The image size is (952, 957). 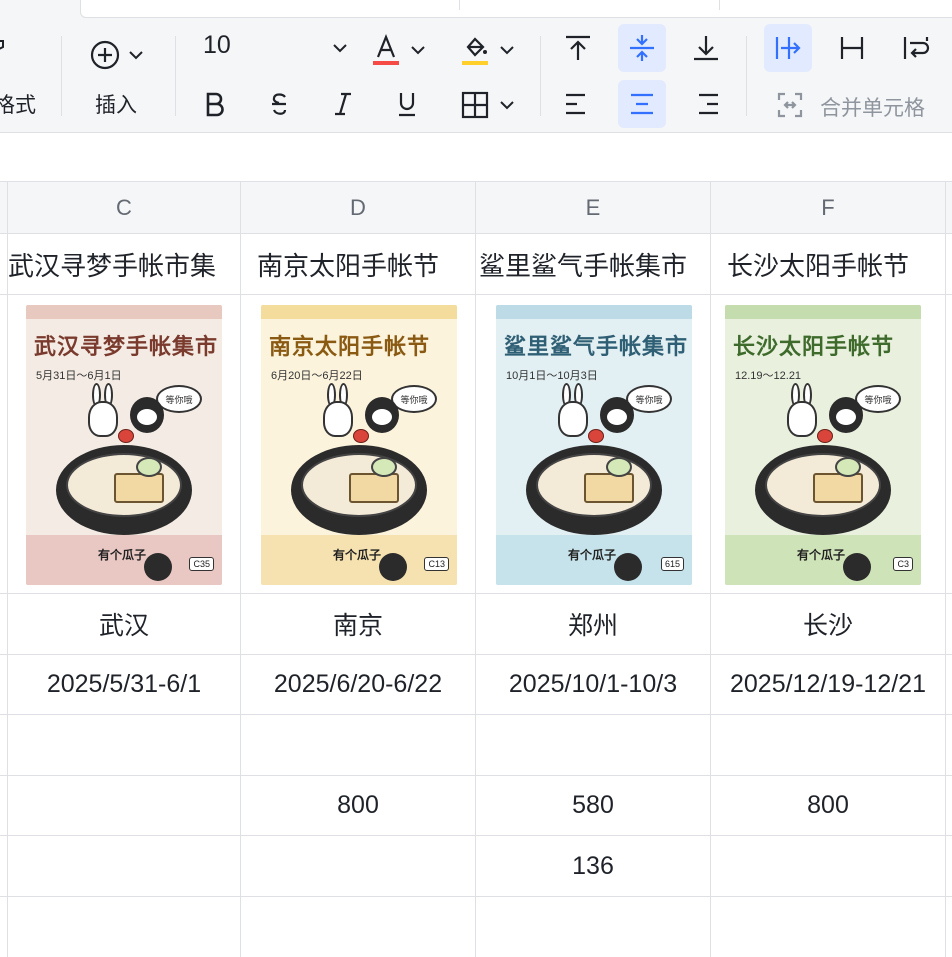 I want to click on cell-value-a-e: 580, so click(x=593, y=805).